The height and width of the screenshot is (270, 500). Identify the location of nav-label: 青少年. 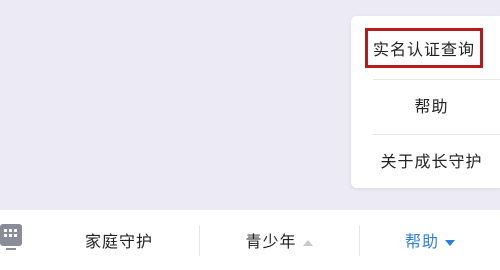
(271, 241).